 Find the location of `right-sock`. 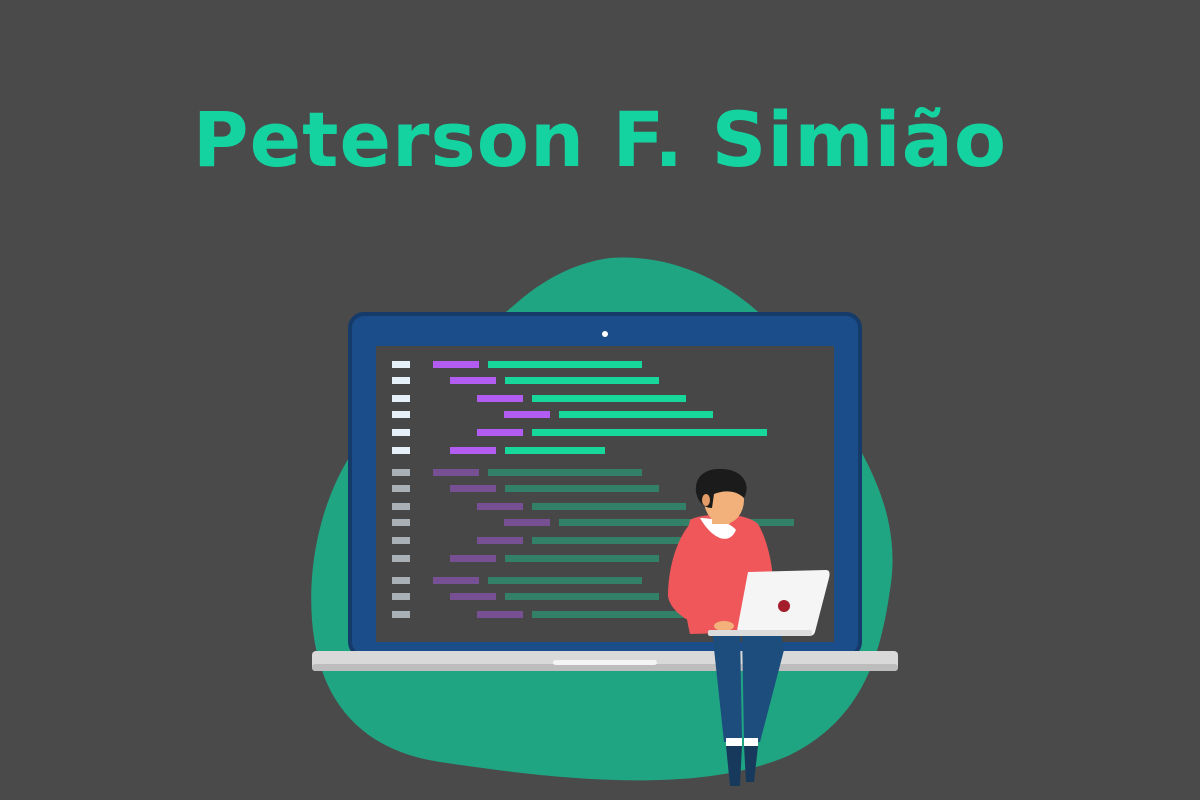

right-sock is located at coordinates (751, 742).